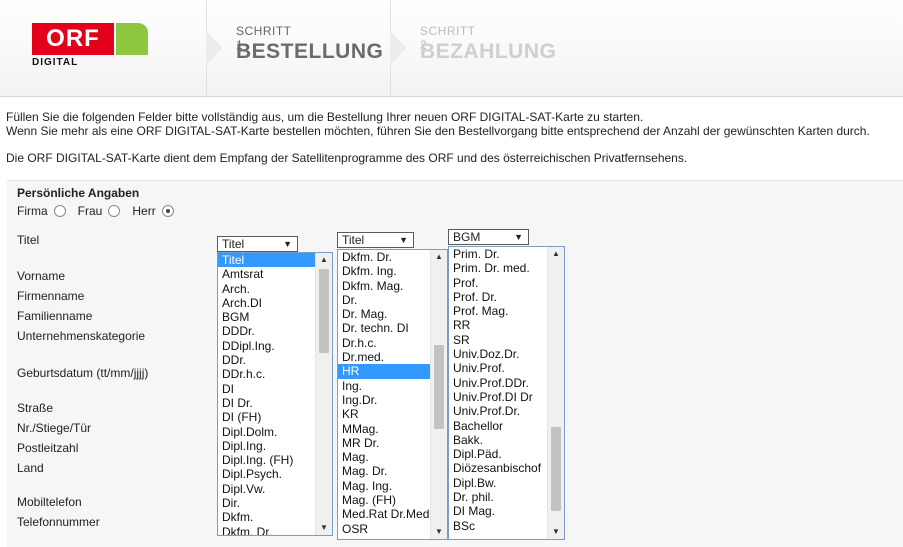 The image size is (903, 547). I want to click on orf-digital-logo: ORF DIGITAL, so click(91, 47).